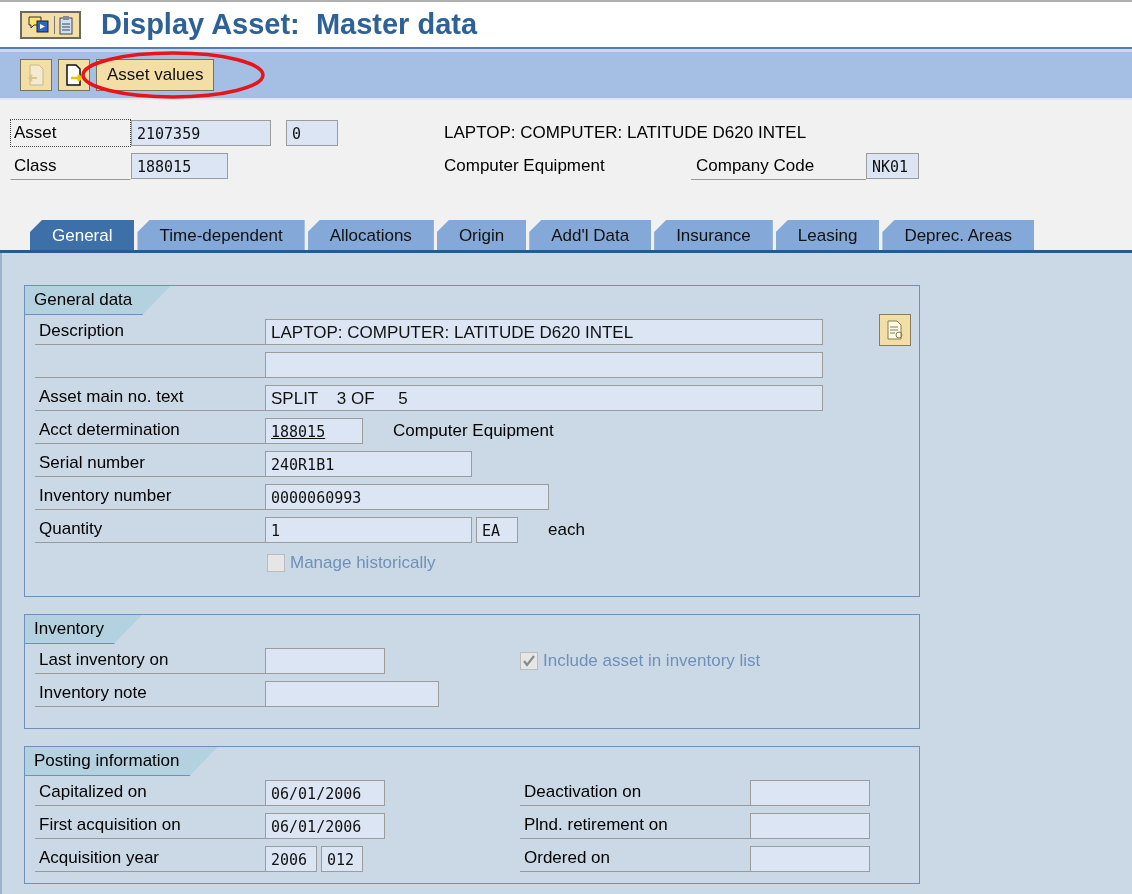  What do you see at coordinates (342, 858) in the screenshot?
I see `input-field: 012` at bounding box center [342, 858].